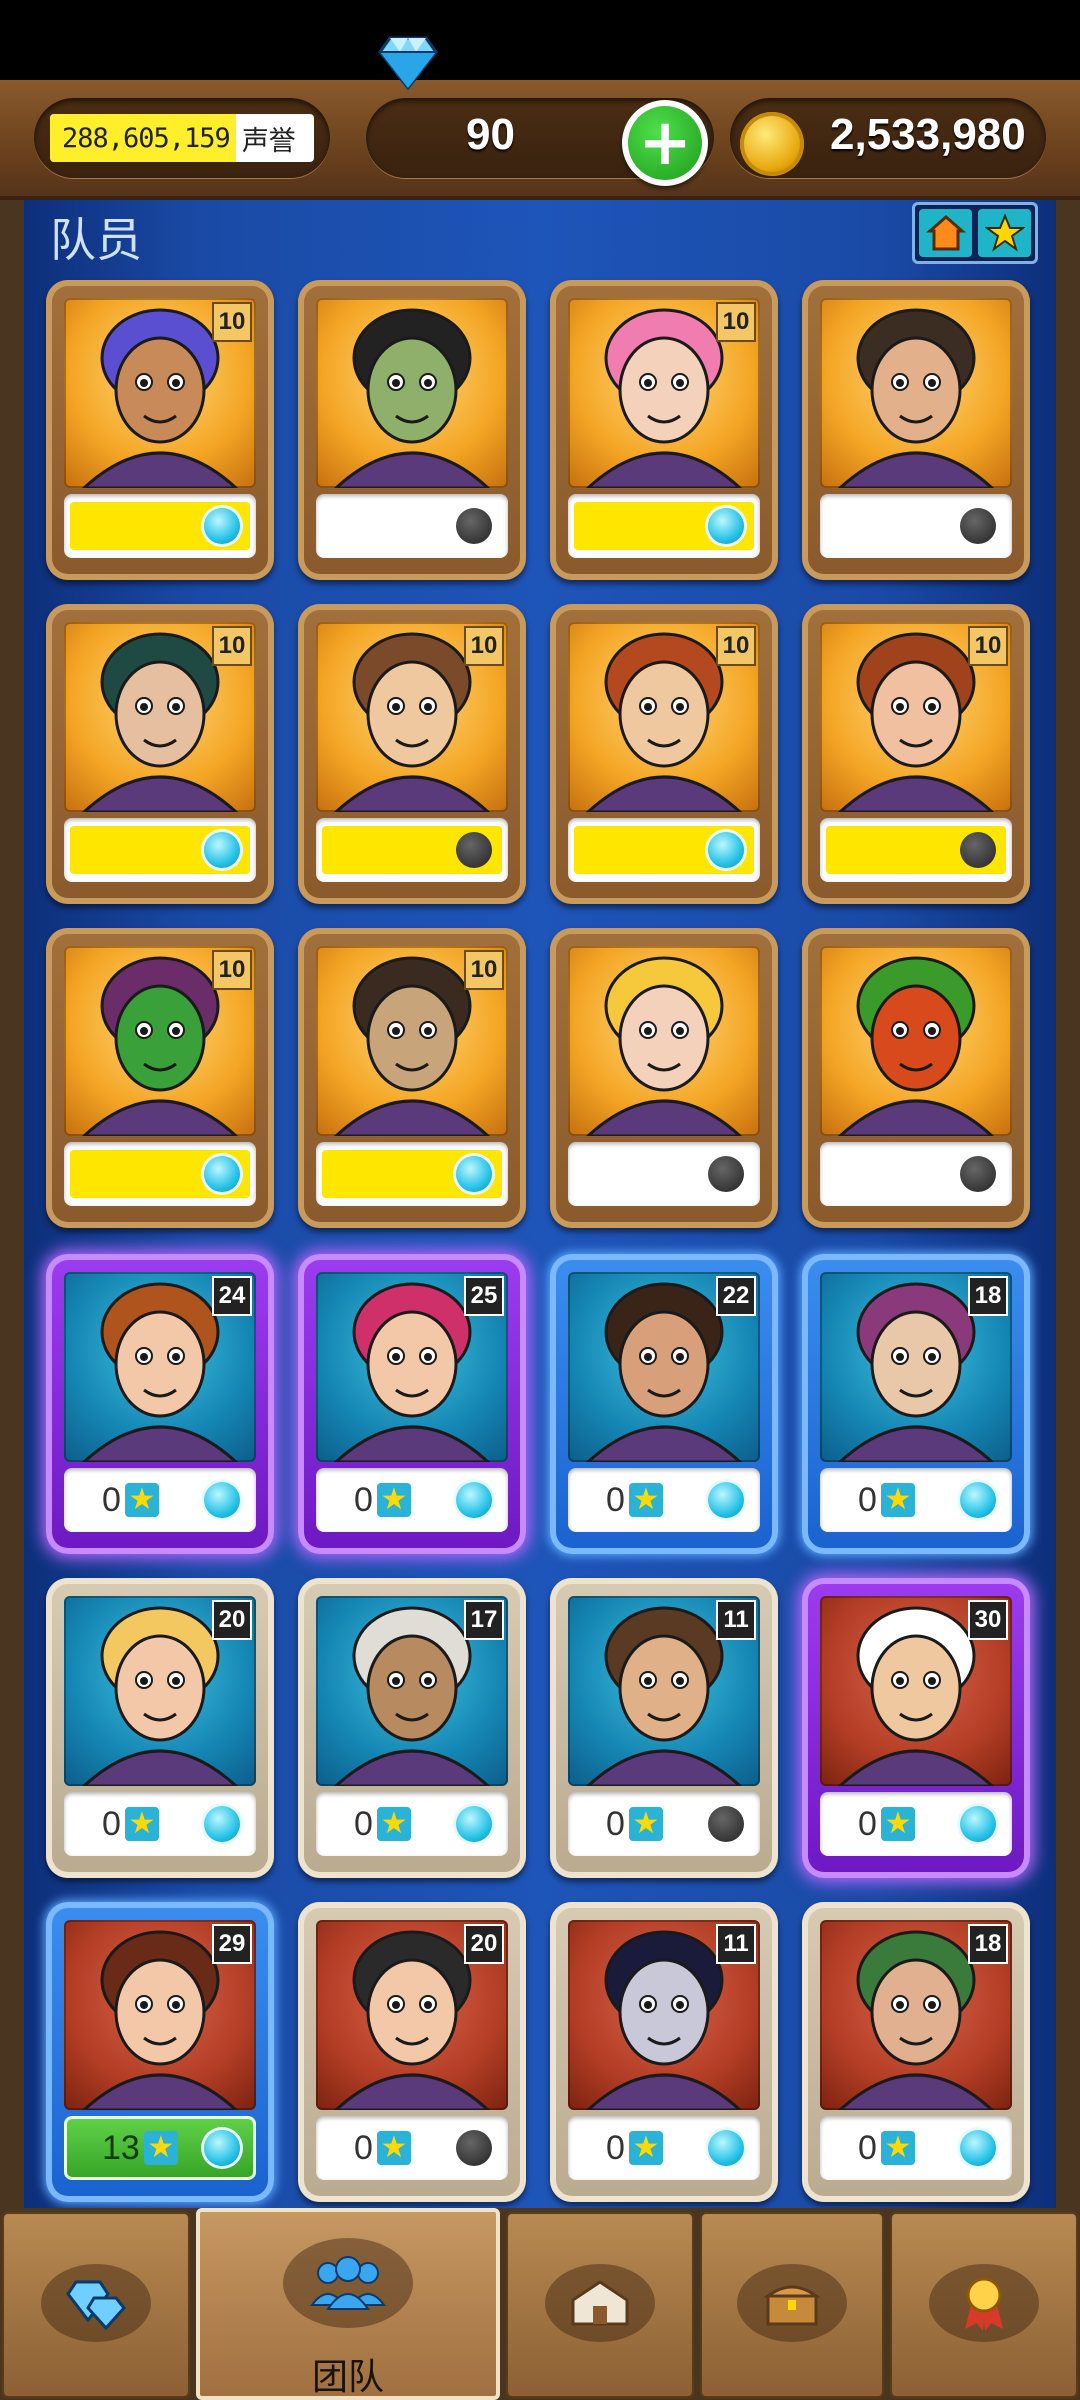 This screenshot has height=2400, width=1080. I want to click on crew-card: 25 0 ★, so click(412, 1404).